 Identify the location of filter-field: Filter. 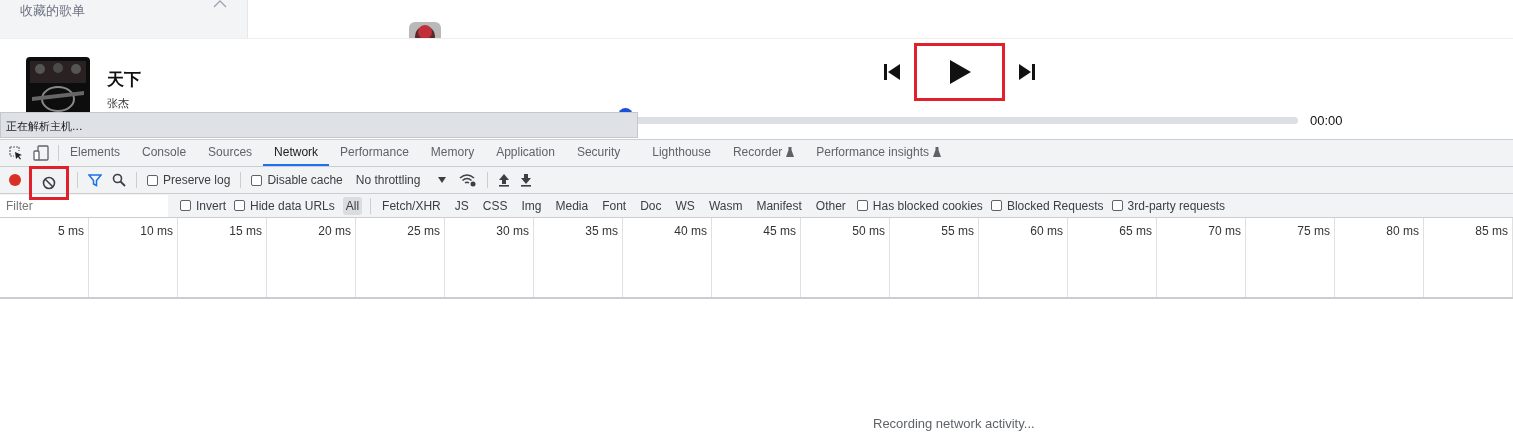
(84, 205).